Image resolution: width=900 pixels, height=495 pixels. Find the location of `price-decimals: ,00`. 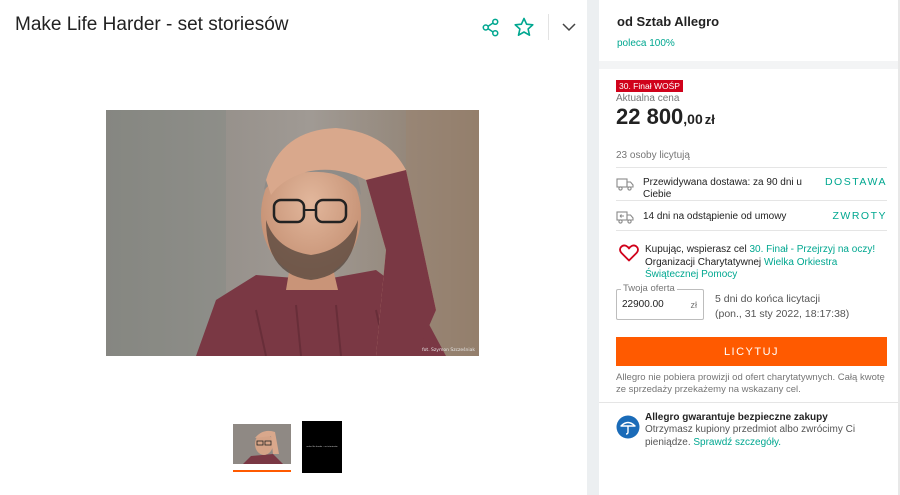

price-decimals: ,00 is located at coordinates (693, 119).